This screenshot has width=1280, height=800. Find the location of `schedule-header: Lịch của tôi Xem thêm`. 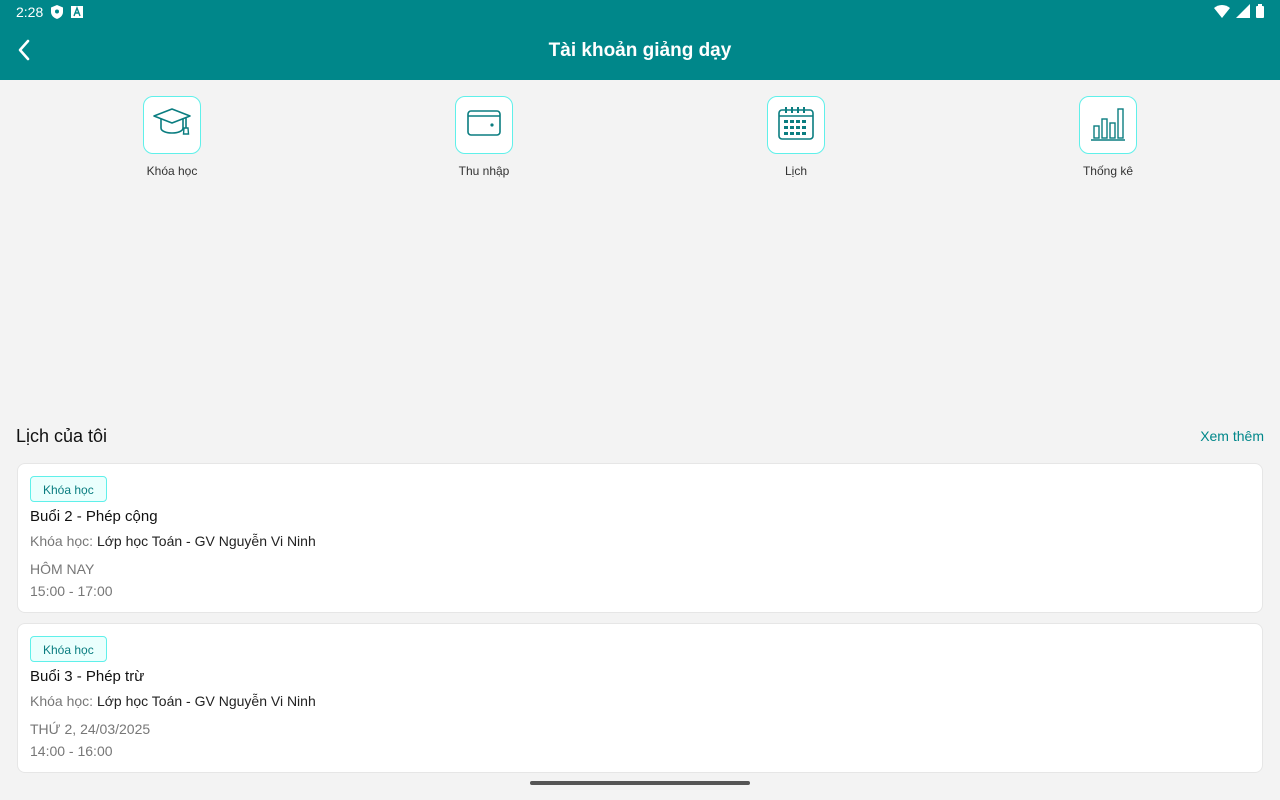

schedule-header: Lịch của tôi Xem thêm is located at coordinates (640, 437).